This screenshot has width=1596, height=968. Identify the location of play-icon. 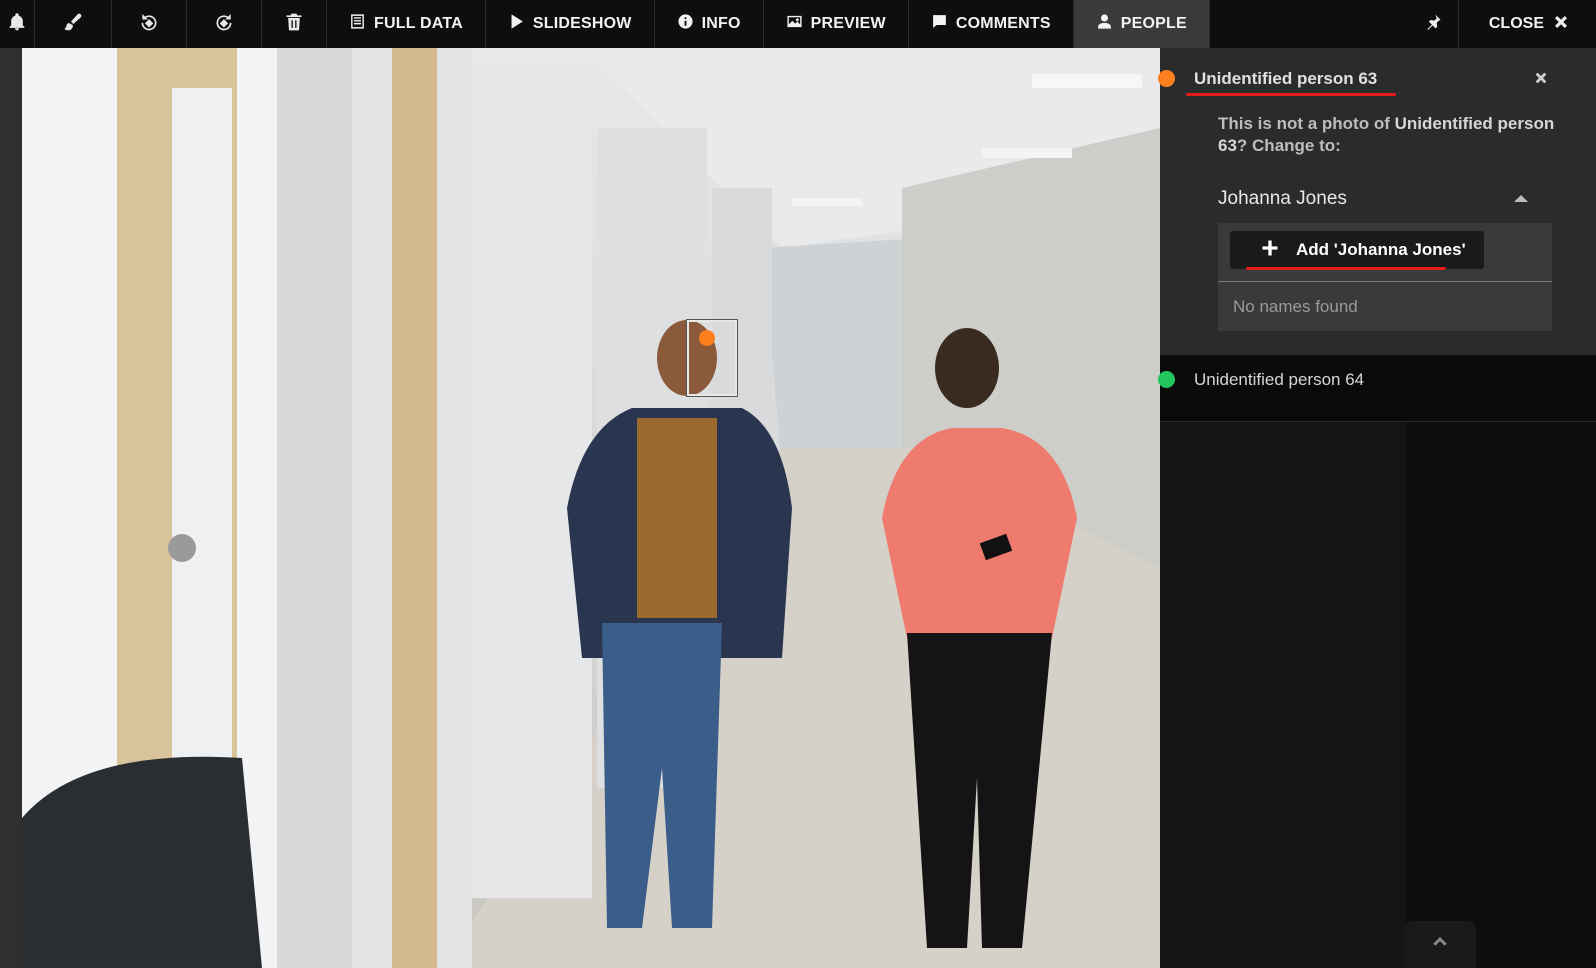
(516, 24).